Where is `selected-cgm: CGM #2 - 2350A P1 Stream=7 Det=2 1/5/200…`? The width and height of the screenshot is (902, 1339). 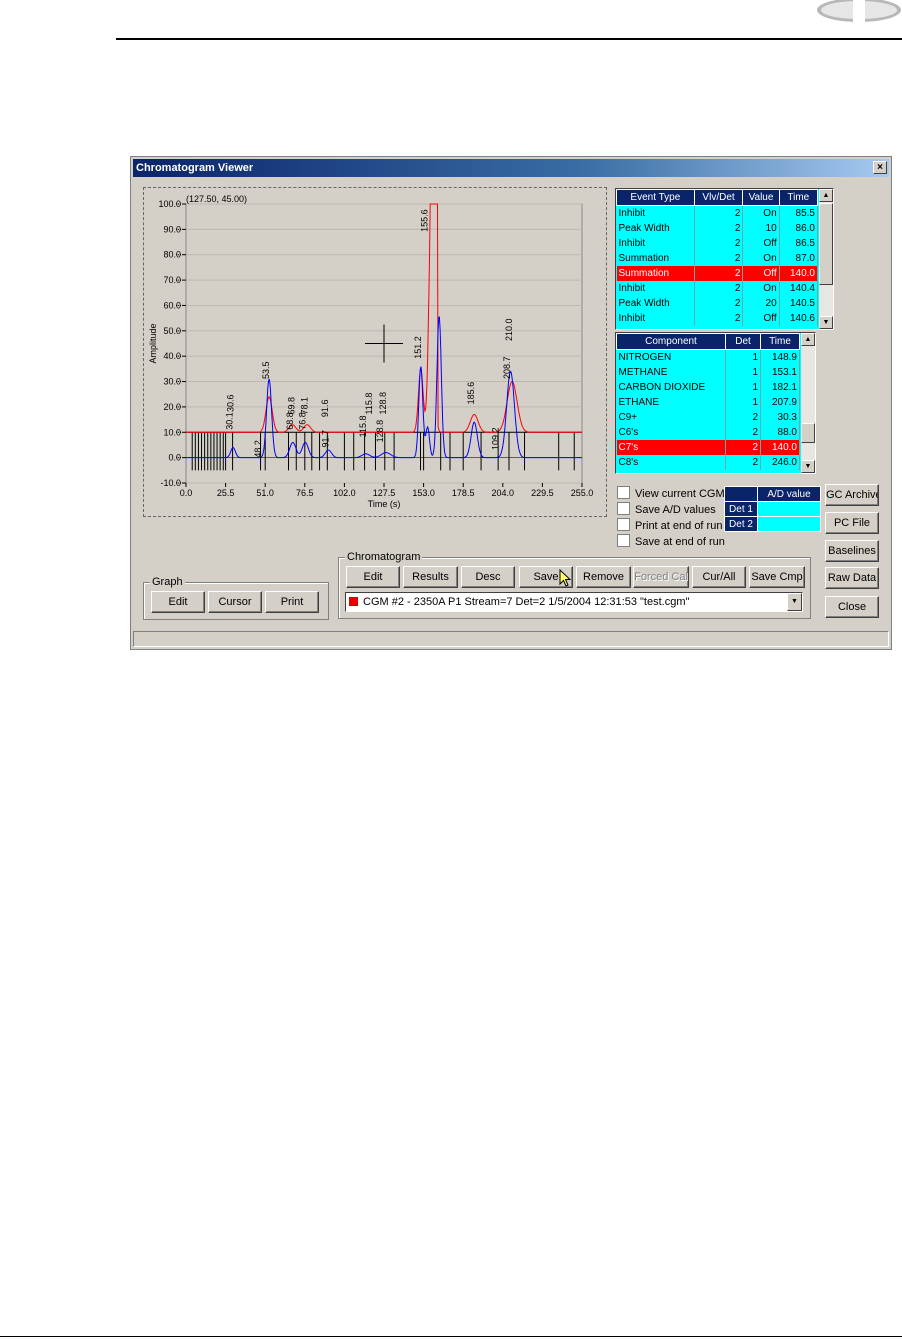
selected-cgm: CGM #2 - 2350A P1 Stream=7 Det=2 1/5/200… is located at coordinates (526, 602).